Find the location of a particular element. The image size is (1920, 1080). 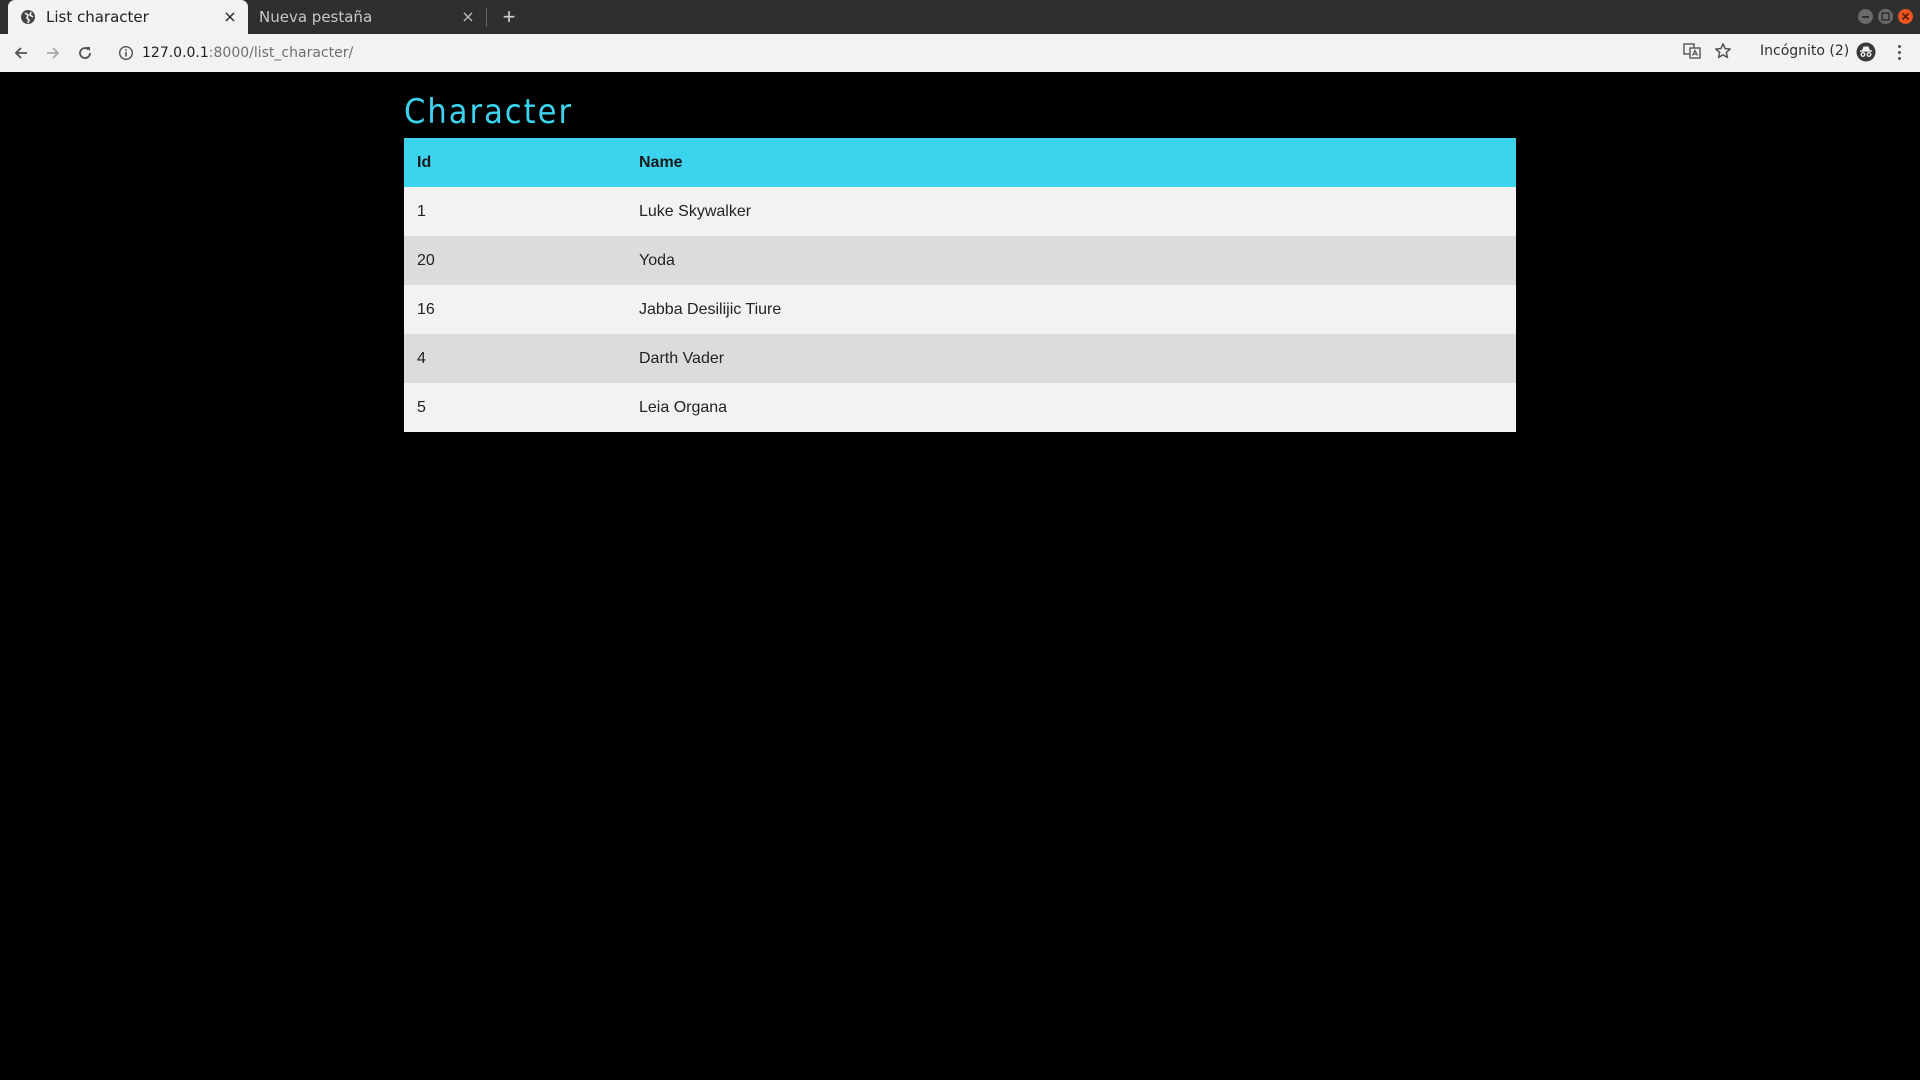

forward-button is located at coordinates (53, 53).